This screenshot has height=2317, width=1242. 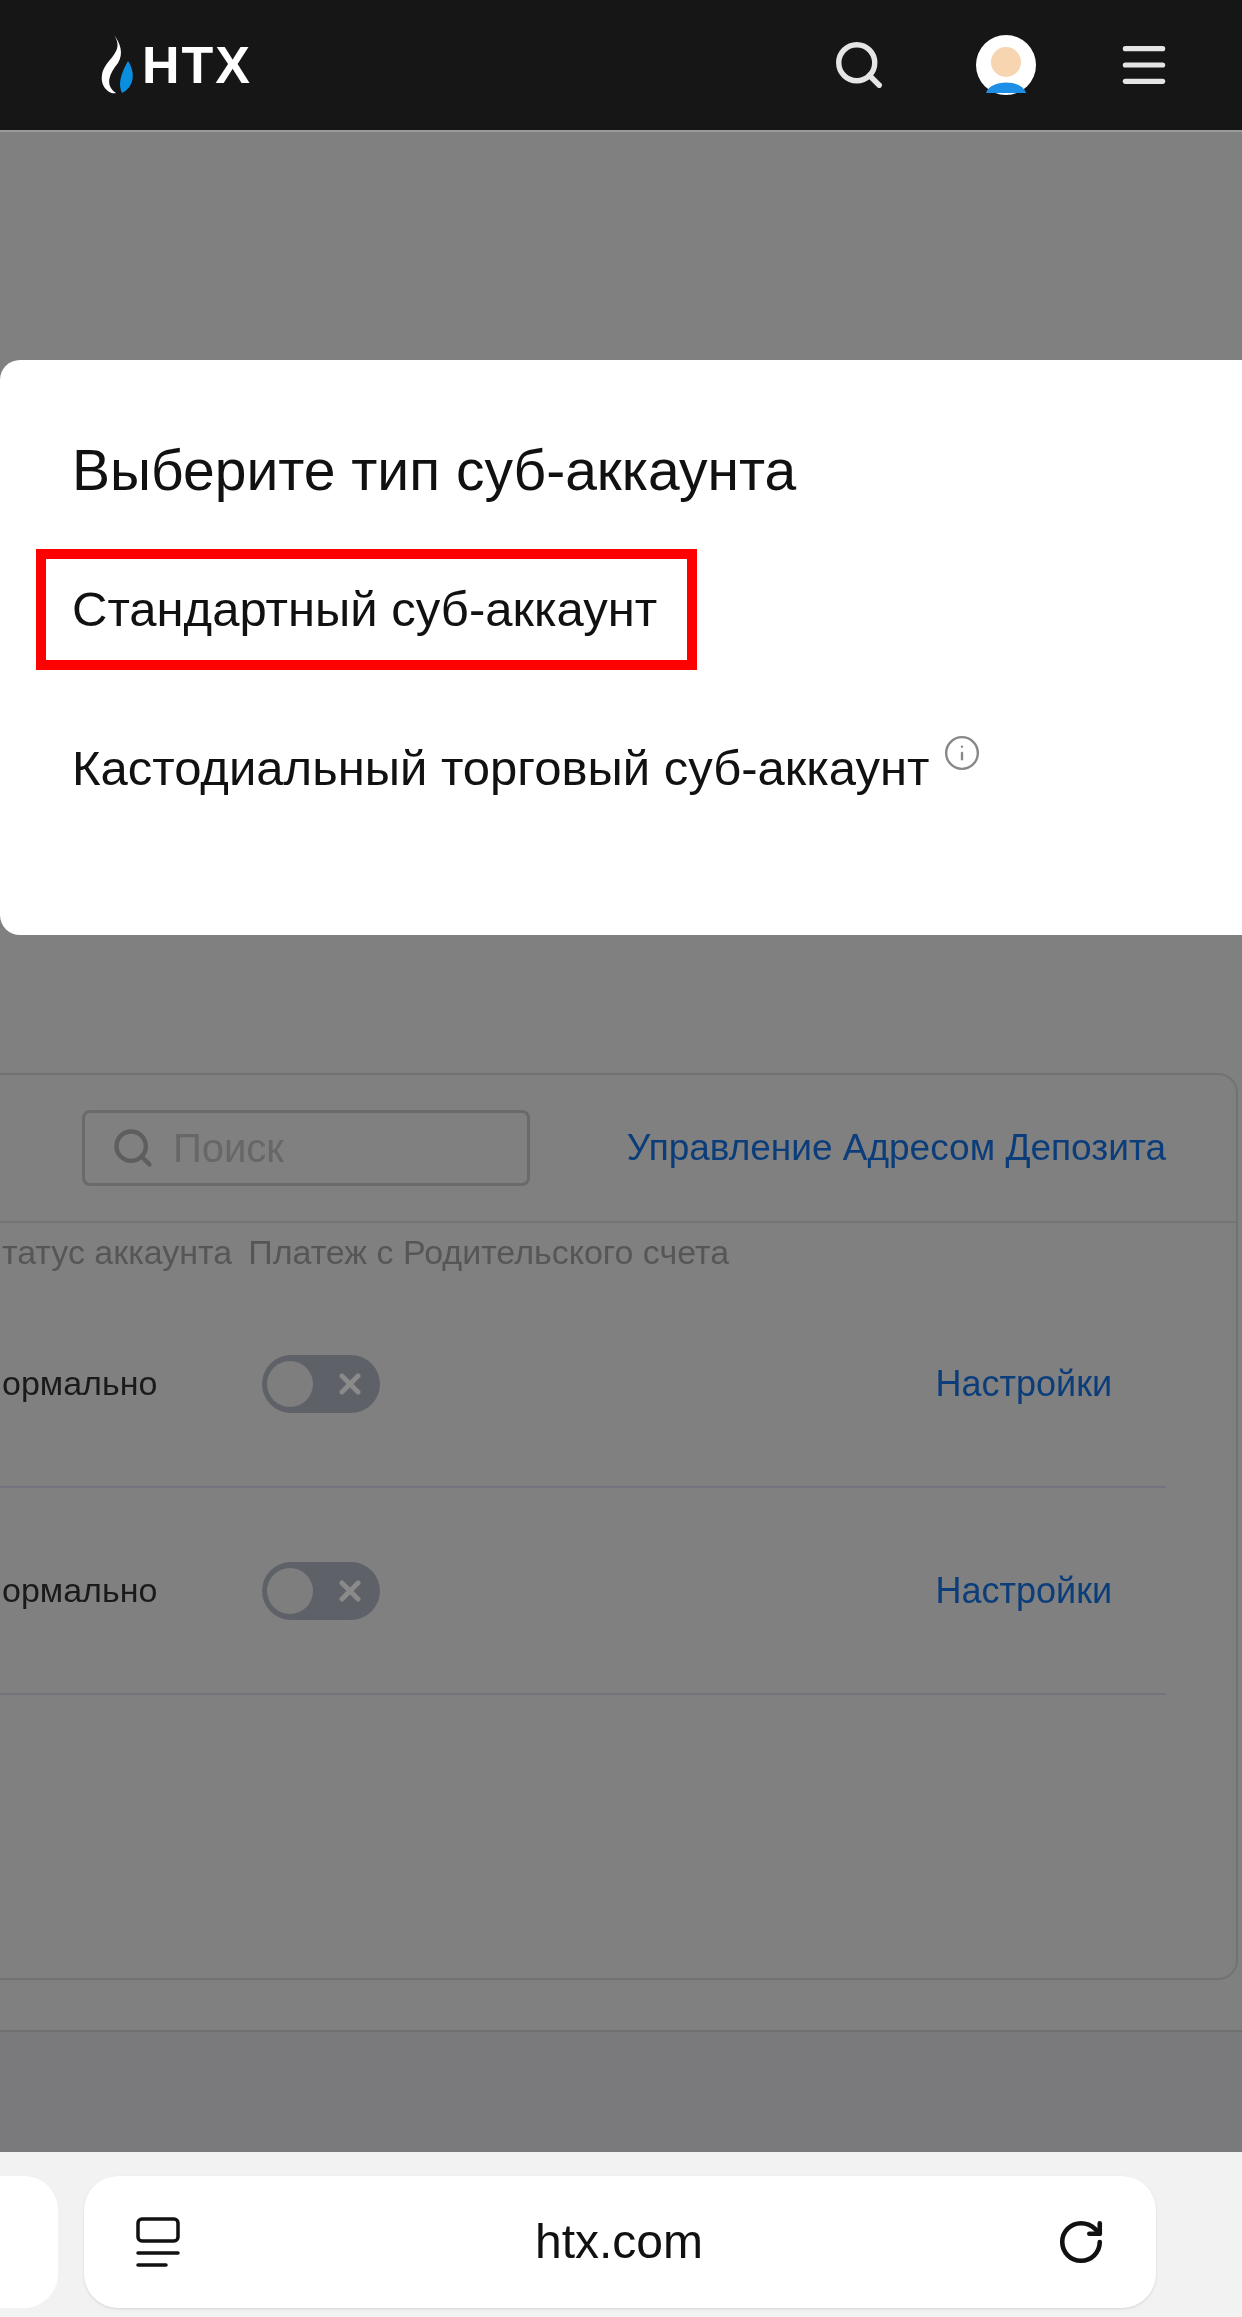 I want to click on avatar-icon, so click(x=1006, y=65).